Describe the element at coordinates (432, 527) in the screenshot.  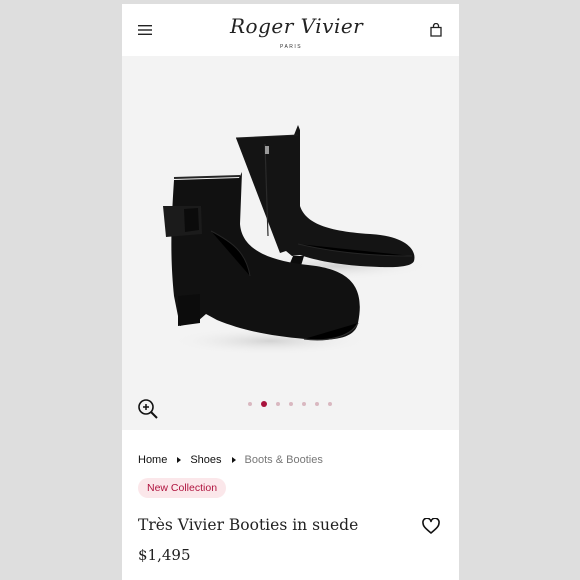
I see `heart-icon` at that location.